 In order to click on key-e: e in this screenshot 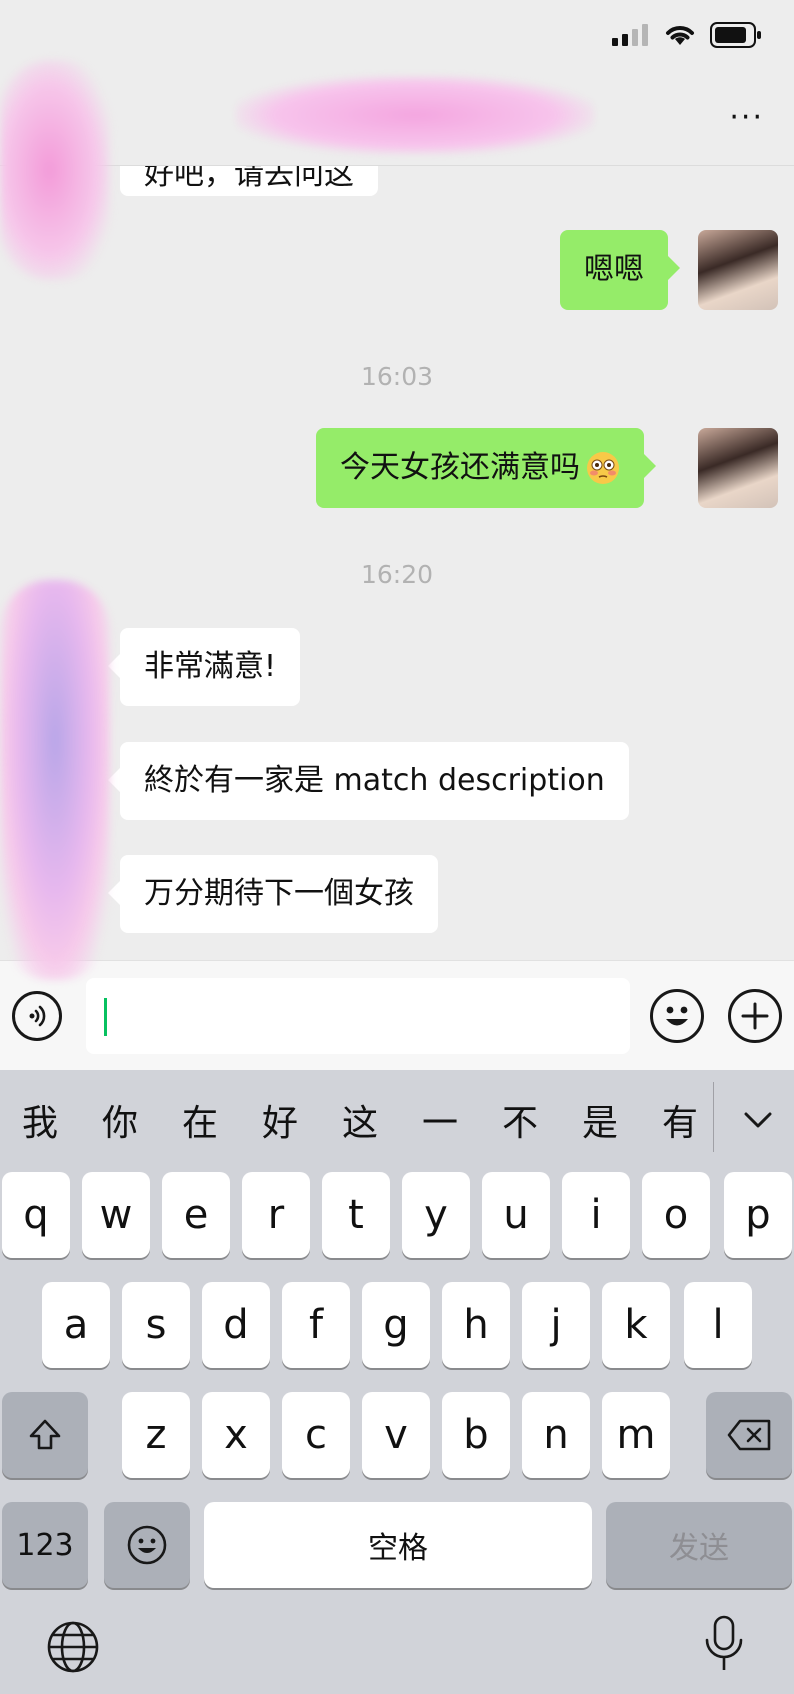, I will do `click(196, 1215)`.